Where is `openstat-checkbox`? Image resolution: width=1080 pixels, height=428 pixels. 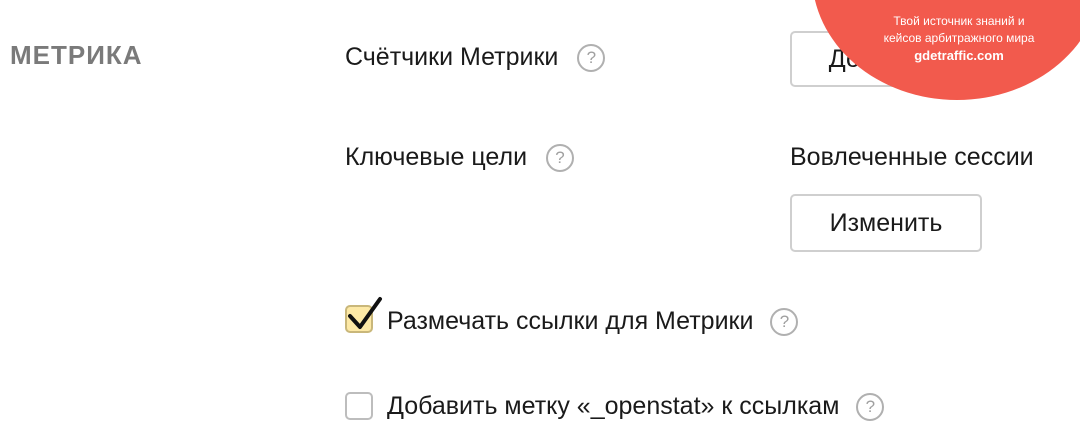
openstat-checkbox is located at coordinates (359, 406).